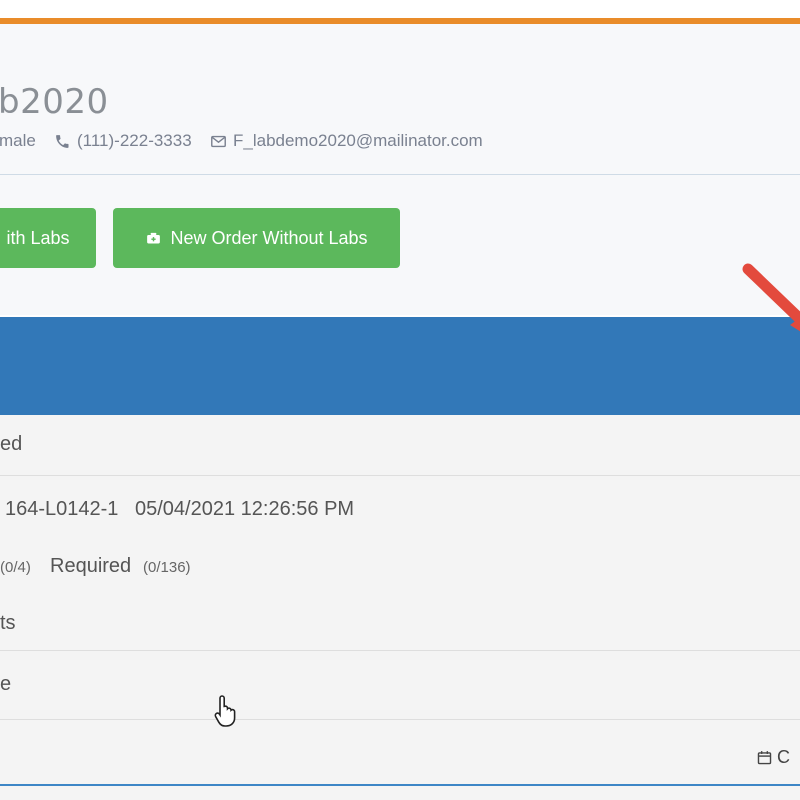 This screenshot has width=800, height=800. I want to click on optional-count: (0/4), so click(15, 567).